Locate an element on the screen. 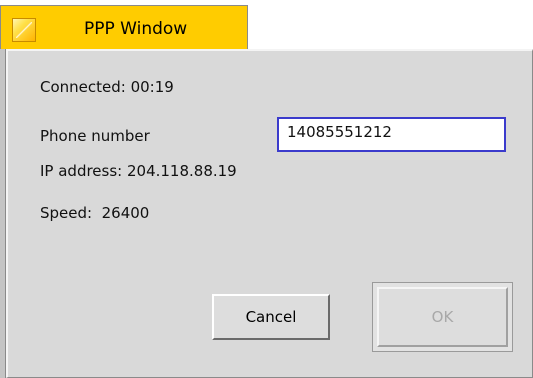 This screenshot has width=533, height=378. ok-button-frame: OK is located at coordinates (442, 317).